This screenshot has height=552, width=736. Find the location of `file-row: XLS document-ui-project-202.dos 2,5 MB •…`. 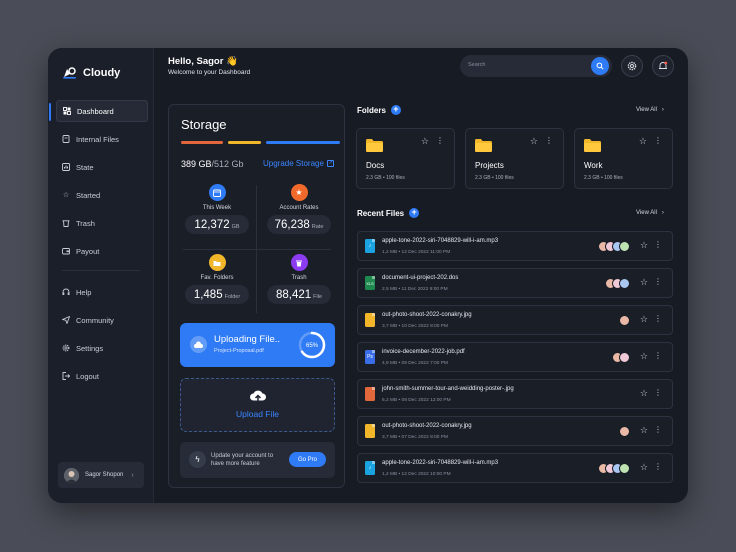

file-row: XLS document-ui-project-202.dos 2,5 MB •… is located at coordinates (515, 283).